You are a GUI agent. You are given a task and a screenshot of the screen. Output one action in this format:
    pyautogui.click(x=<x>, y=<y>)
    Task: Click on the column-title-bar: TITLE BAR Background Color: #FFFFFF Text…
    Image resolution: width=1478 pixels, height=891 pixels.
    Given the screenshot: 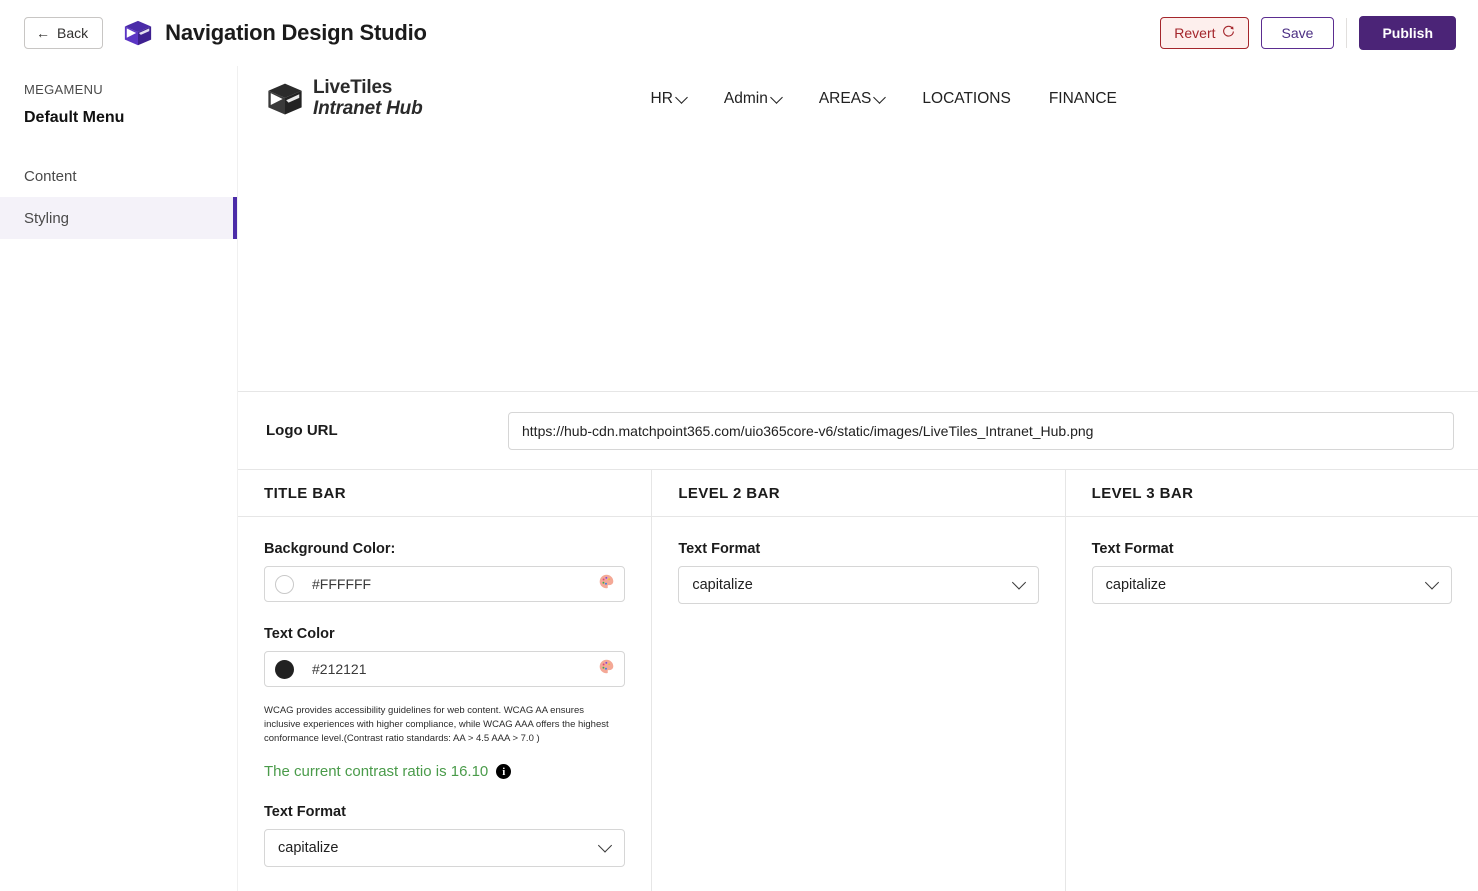 What is the action you would take?
    pyautogui.click(x=445, y=680)
    